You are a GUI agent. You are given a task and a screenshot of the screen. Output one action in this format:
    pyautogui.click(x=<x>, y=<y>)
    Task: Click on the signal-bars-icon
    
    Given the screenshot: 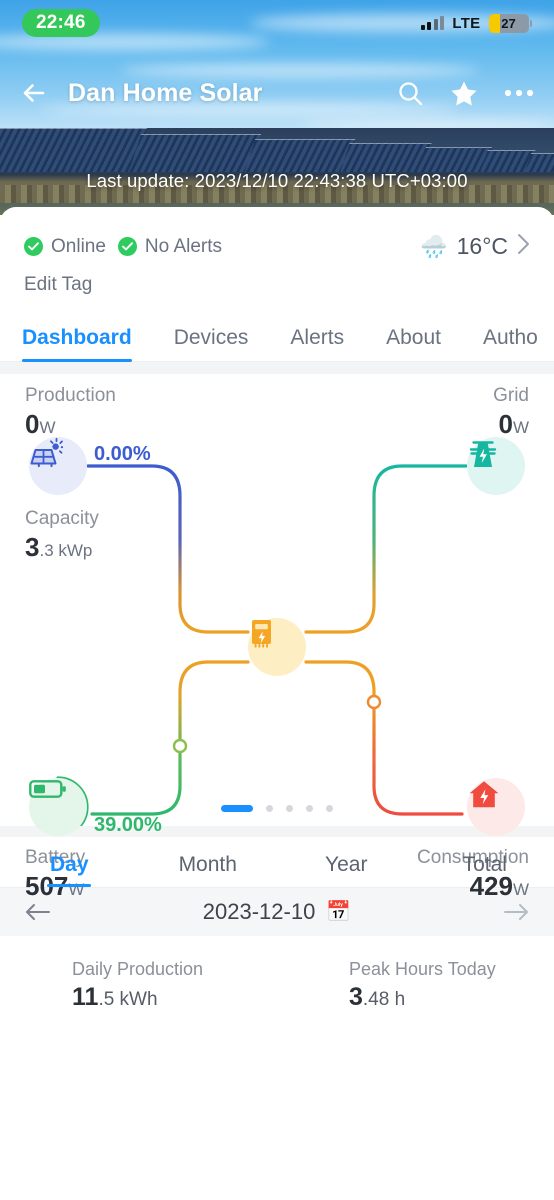 What is the action you would take?
    pyautogui.click(x=432, y=23)
    